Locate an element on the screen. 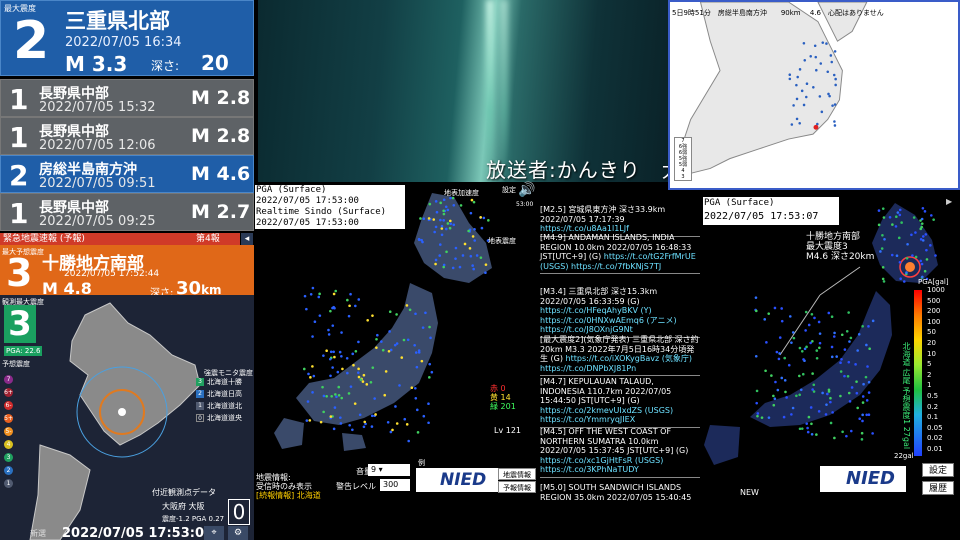 The width and height of the screenshot is (960, 540). quake-info-button: 地震情報 is located at coordinates (517, 474).